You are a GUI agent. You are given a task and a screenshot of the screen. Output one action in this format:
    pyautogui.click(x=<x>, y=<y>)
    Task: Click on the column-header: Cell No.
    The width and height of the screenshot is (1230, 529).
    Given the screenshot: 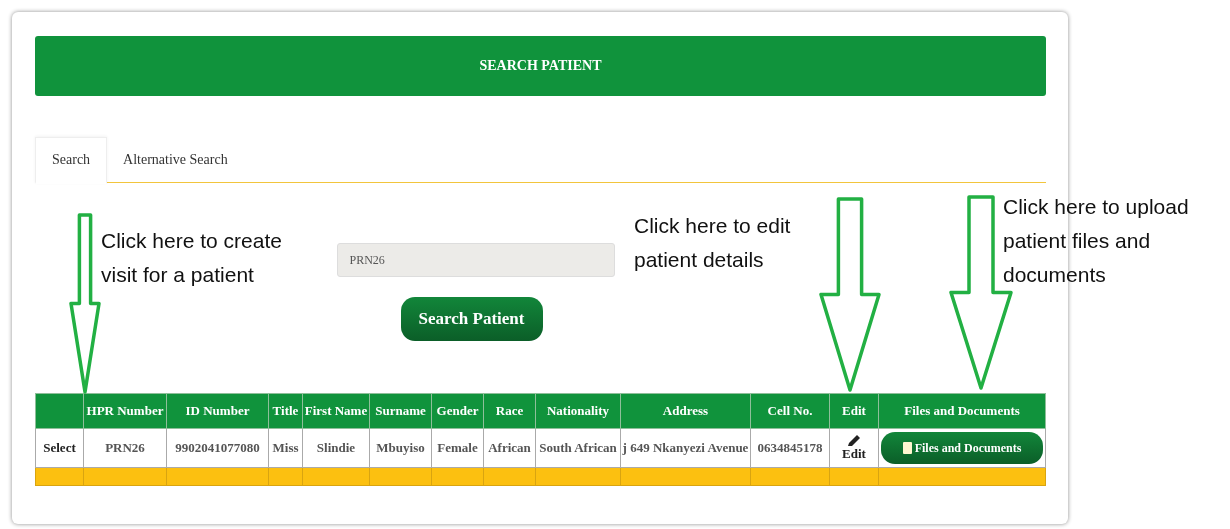 What is the action you would take?
    pyautogui.click(x=790, y=411)
    